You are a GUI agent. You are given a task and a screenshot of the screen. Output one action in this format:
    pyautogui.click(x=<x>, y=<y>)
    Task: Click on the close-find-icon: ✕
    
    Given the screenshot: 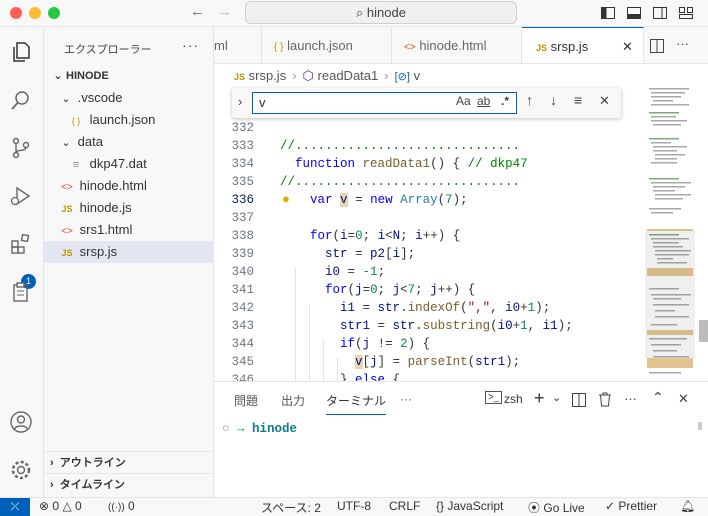 What is the action you would take?
    pyautogui.click(x=604, y=101)
    